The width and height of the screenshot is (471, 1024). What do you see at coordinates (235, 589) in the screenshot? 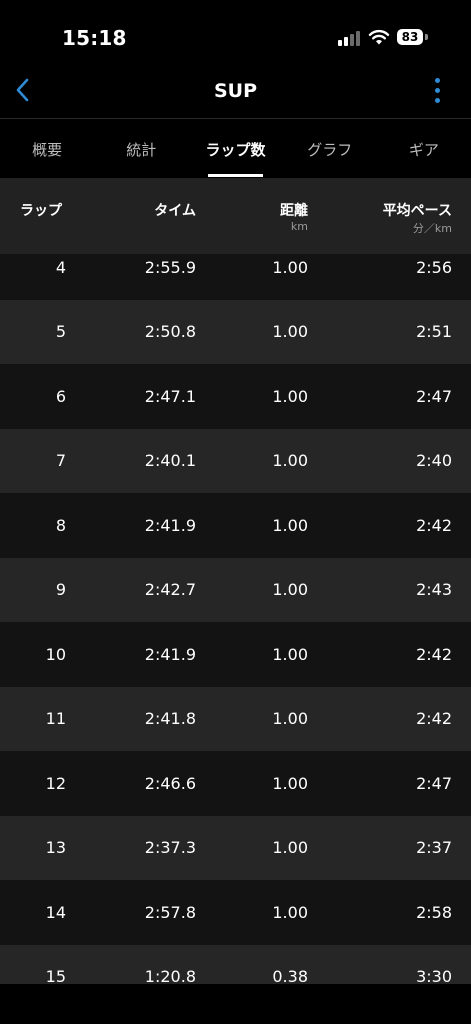
I see `table-row: 9 2:42.7 1.00 2:43` at bounding box center [235, 589].